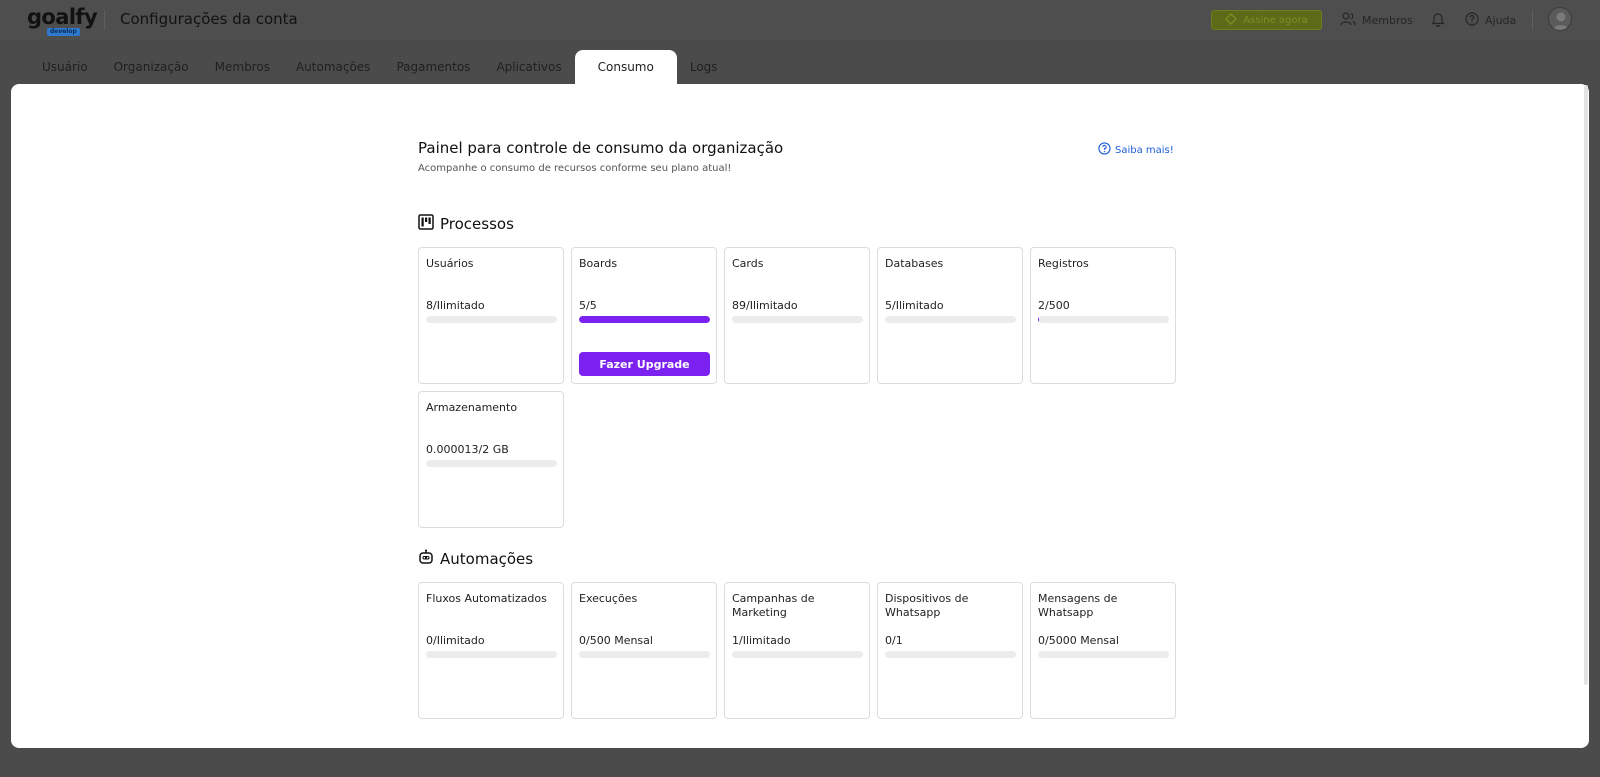  What do you see at coordinates (644, 650) in the screenshot?
I see `usage-card-execucoes: Execuções 0/500 Mensal` at bounding box center [644, 650].